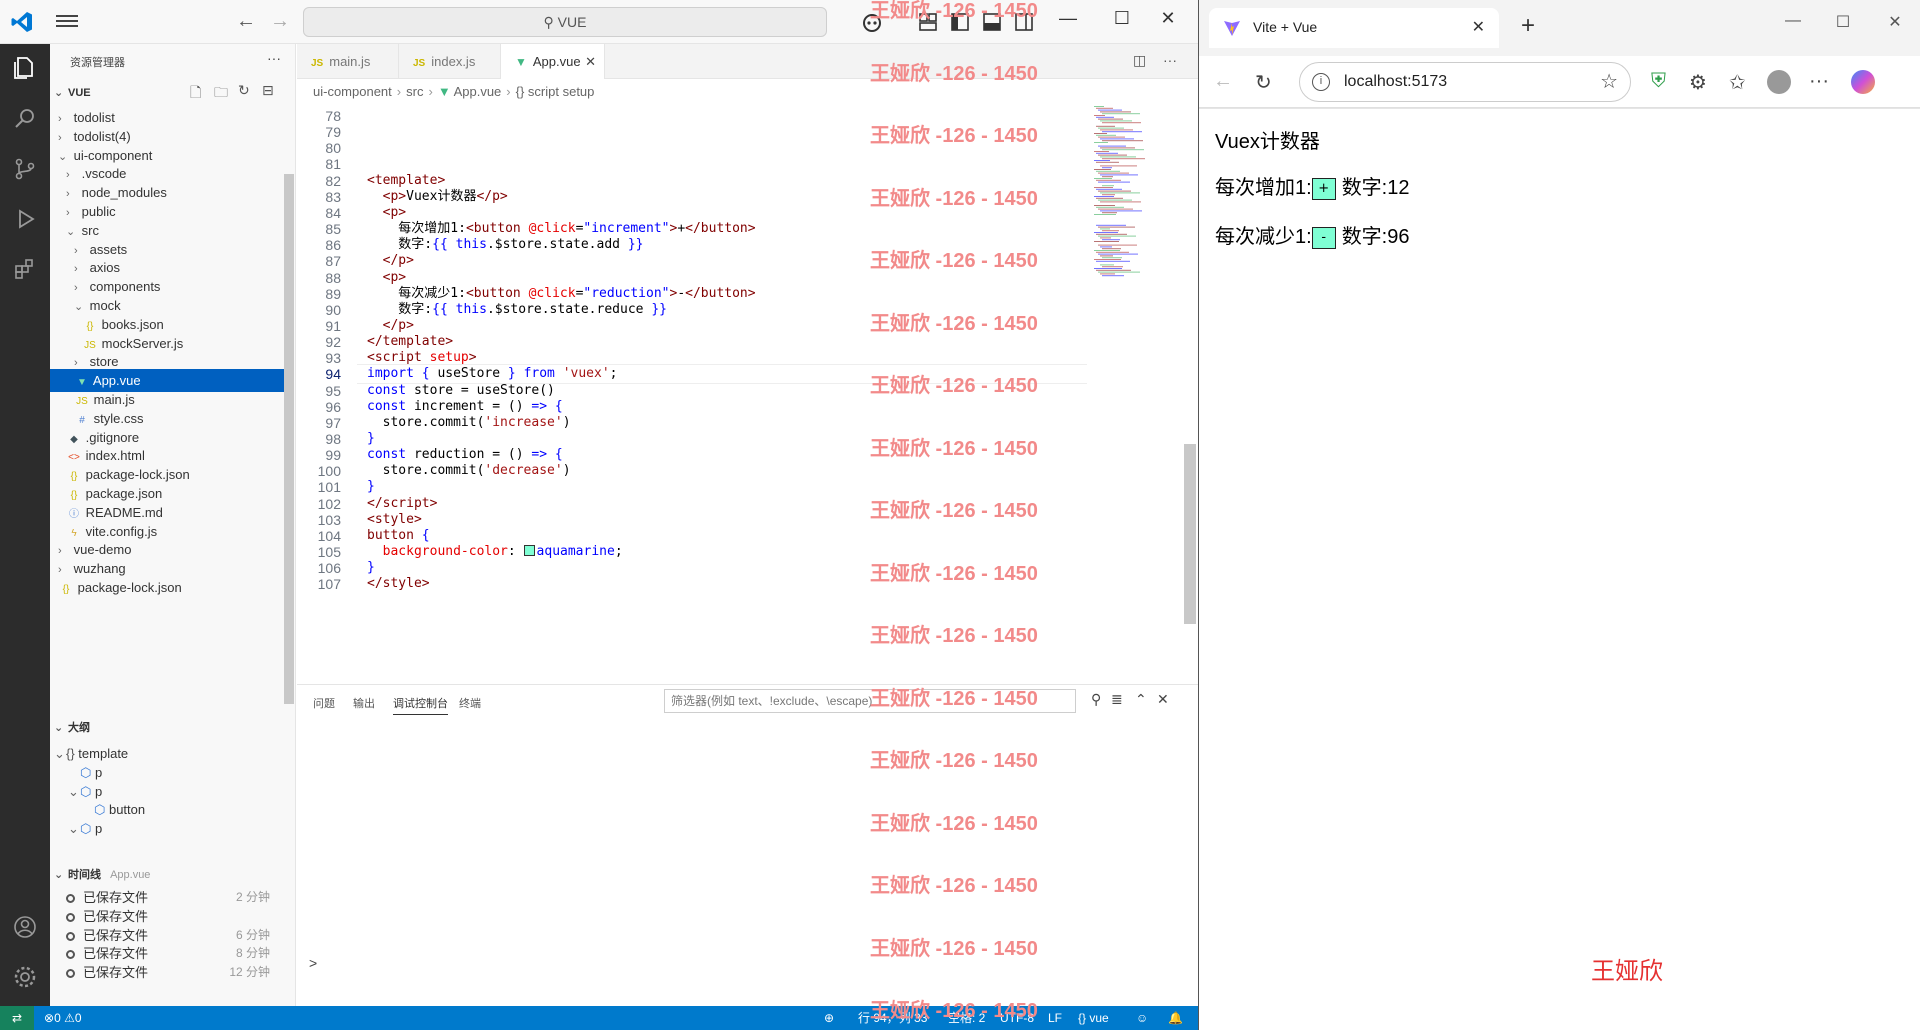 Image resolution: width=1920 pixels, height=1030 pixels. Describe the element at coordinates (72, 727) in the screenshot. I see `outline-section-header: ⌄ 大纲` at that location.